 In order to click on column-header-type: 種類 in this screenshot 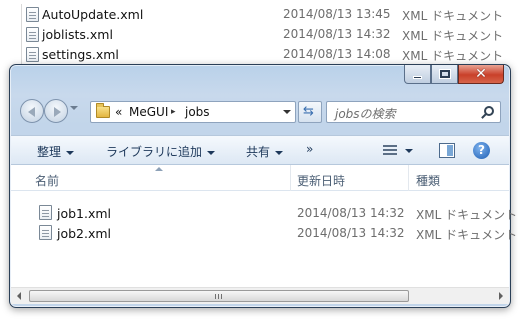, I will do `click(428, 180)`.